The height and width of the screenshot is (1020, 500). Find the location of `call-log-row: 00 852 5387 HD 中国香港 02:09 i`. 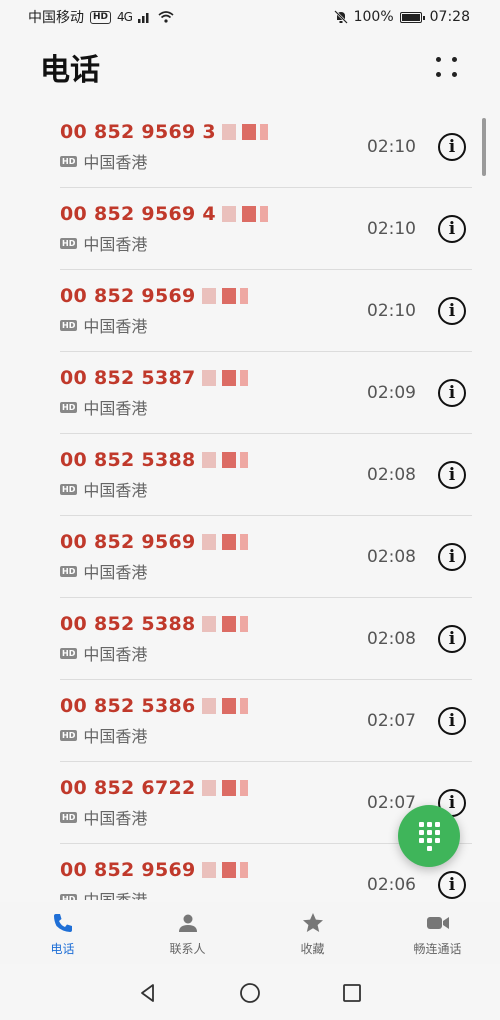

call-log-row: 00 852 5387 HD 中国香港 02:09 i is located at coordinates (250, 393).